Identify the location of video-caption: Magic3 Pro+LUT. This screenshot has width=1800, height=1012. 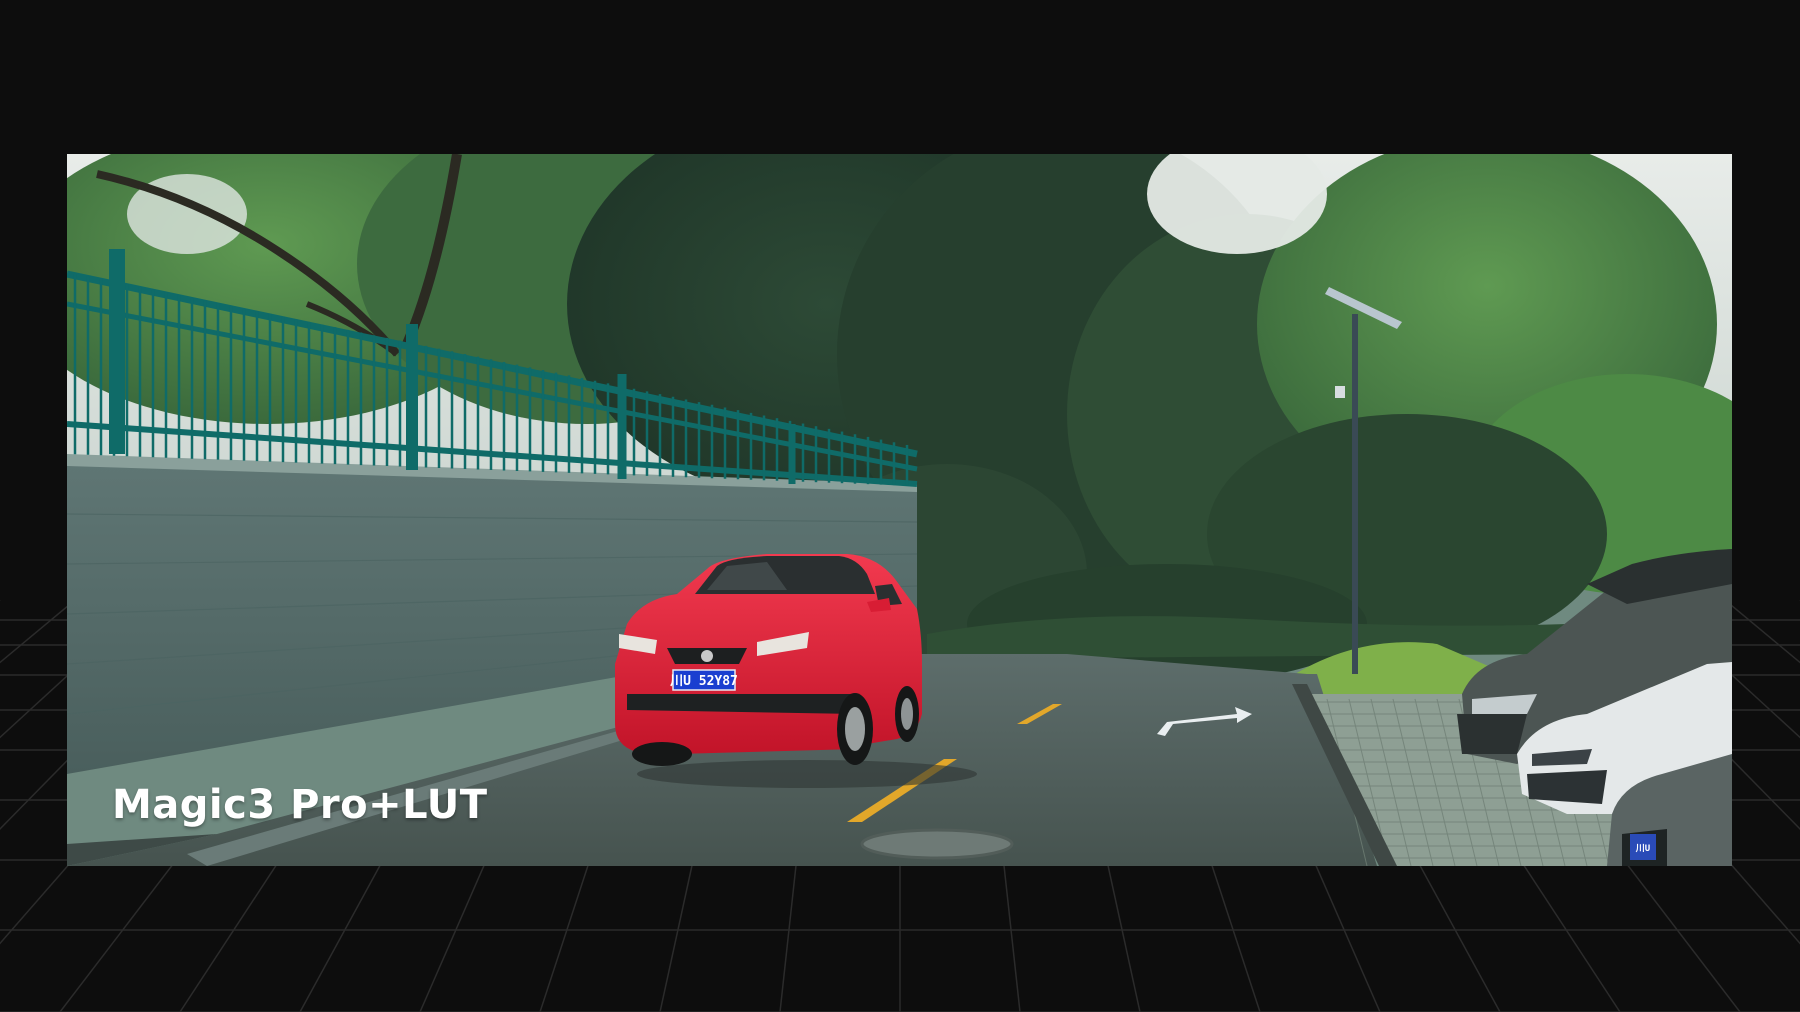
(300, 805).